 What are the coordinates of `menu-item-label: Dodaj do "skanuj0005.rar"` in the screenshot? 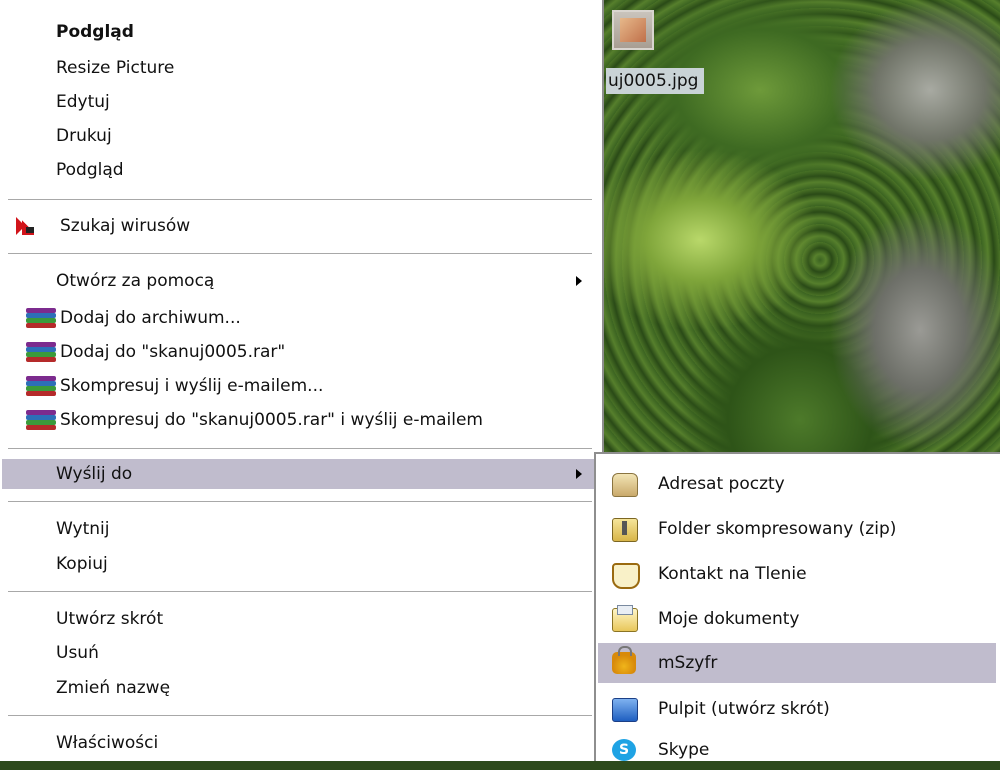 It's located at (173, 352).